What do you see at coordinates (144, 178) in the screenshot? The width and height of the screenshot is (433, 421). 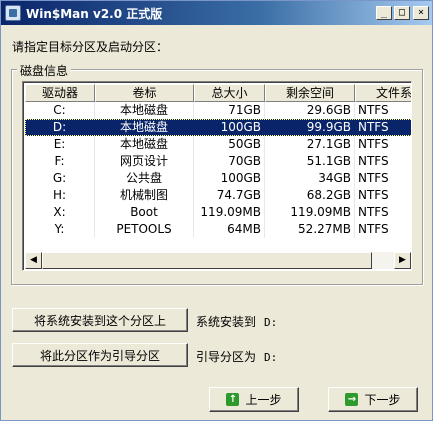 I see `cell-label: 公共盘` at bounding box center [144, 178].